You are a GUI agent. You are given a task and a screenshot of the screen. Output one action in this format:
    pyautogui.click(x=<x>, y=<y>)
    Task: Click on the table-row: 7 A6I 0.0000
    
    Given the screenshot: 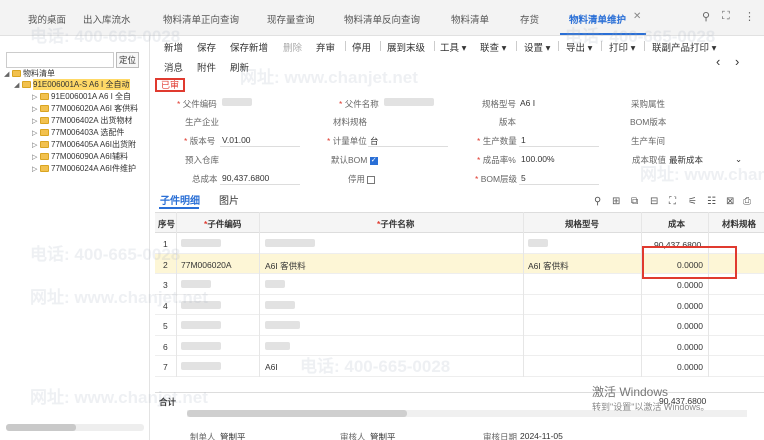 What is the action you would take?
    pyautogui.click(x=459, y=366)
    